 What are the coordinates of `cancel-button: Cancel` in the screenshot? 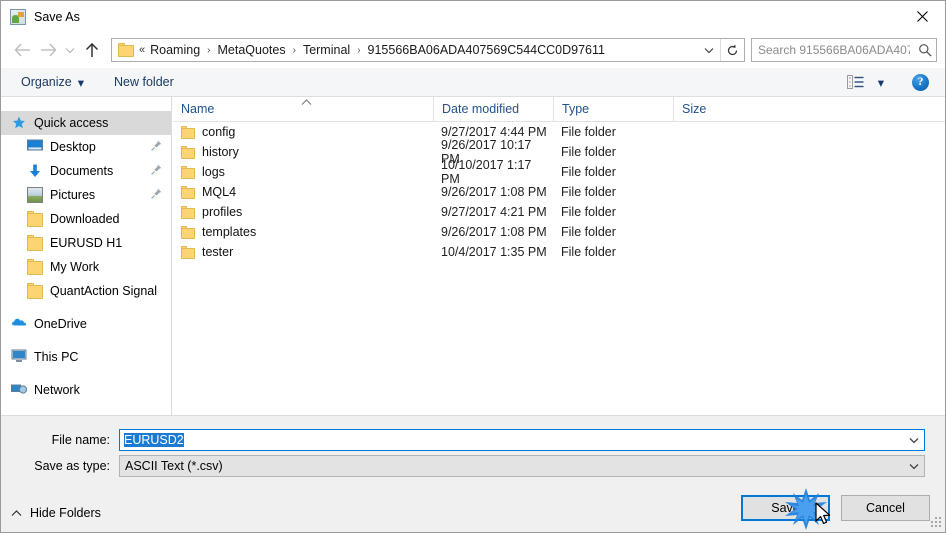 It's located at (885, 508).